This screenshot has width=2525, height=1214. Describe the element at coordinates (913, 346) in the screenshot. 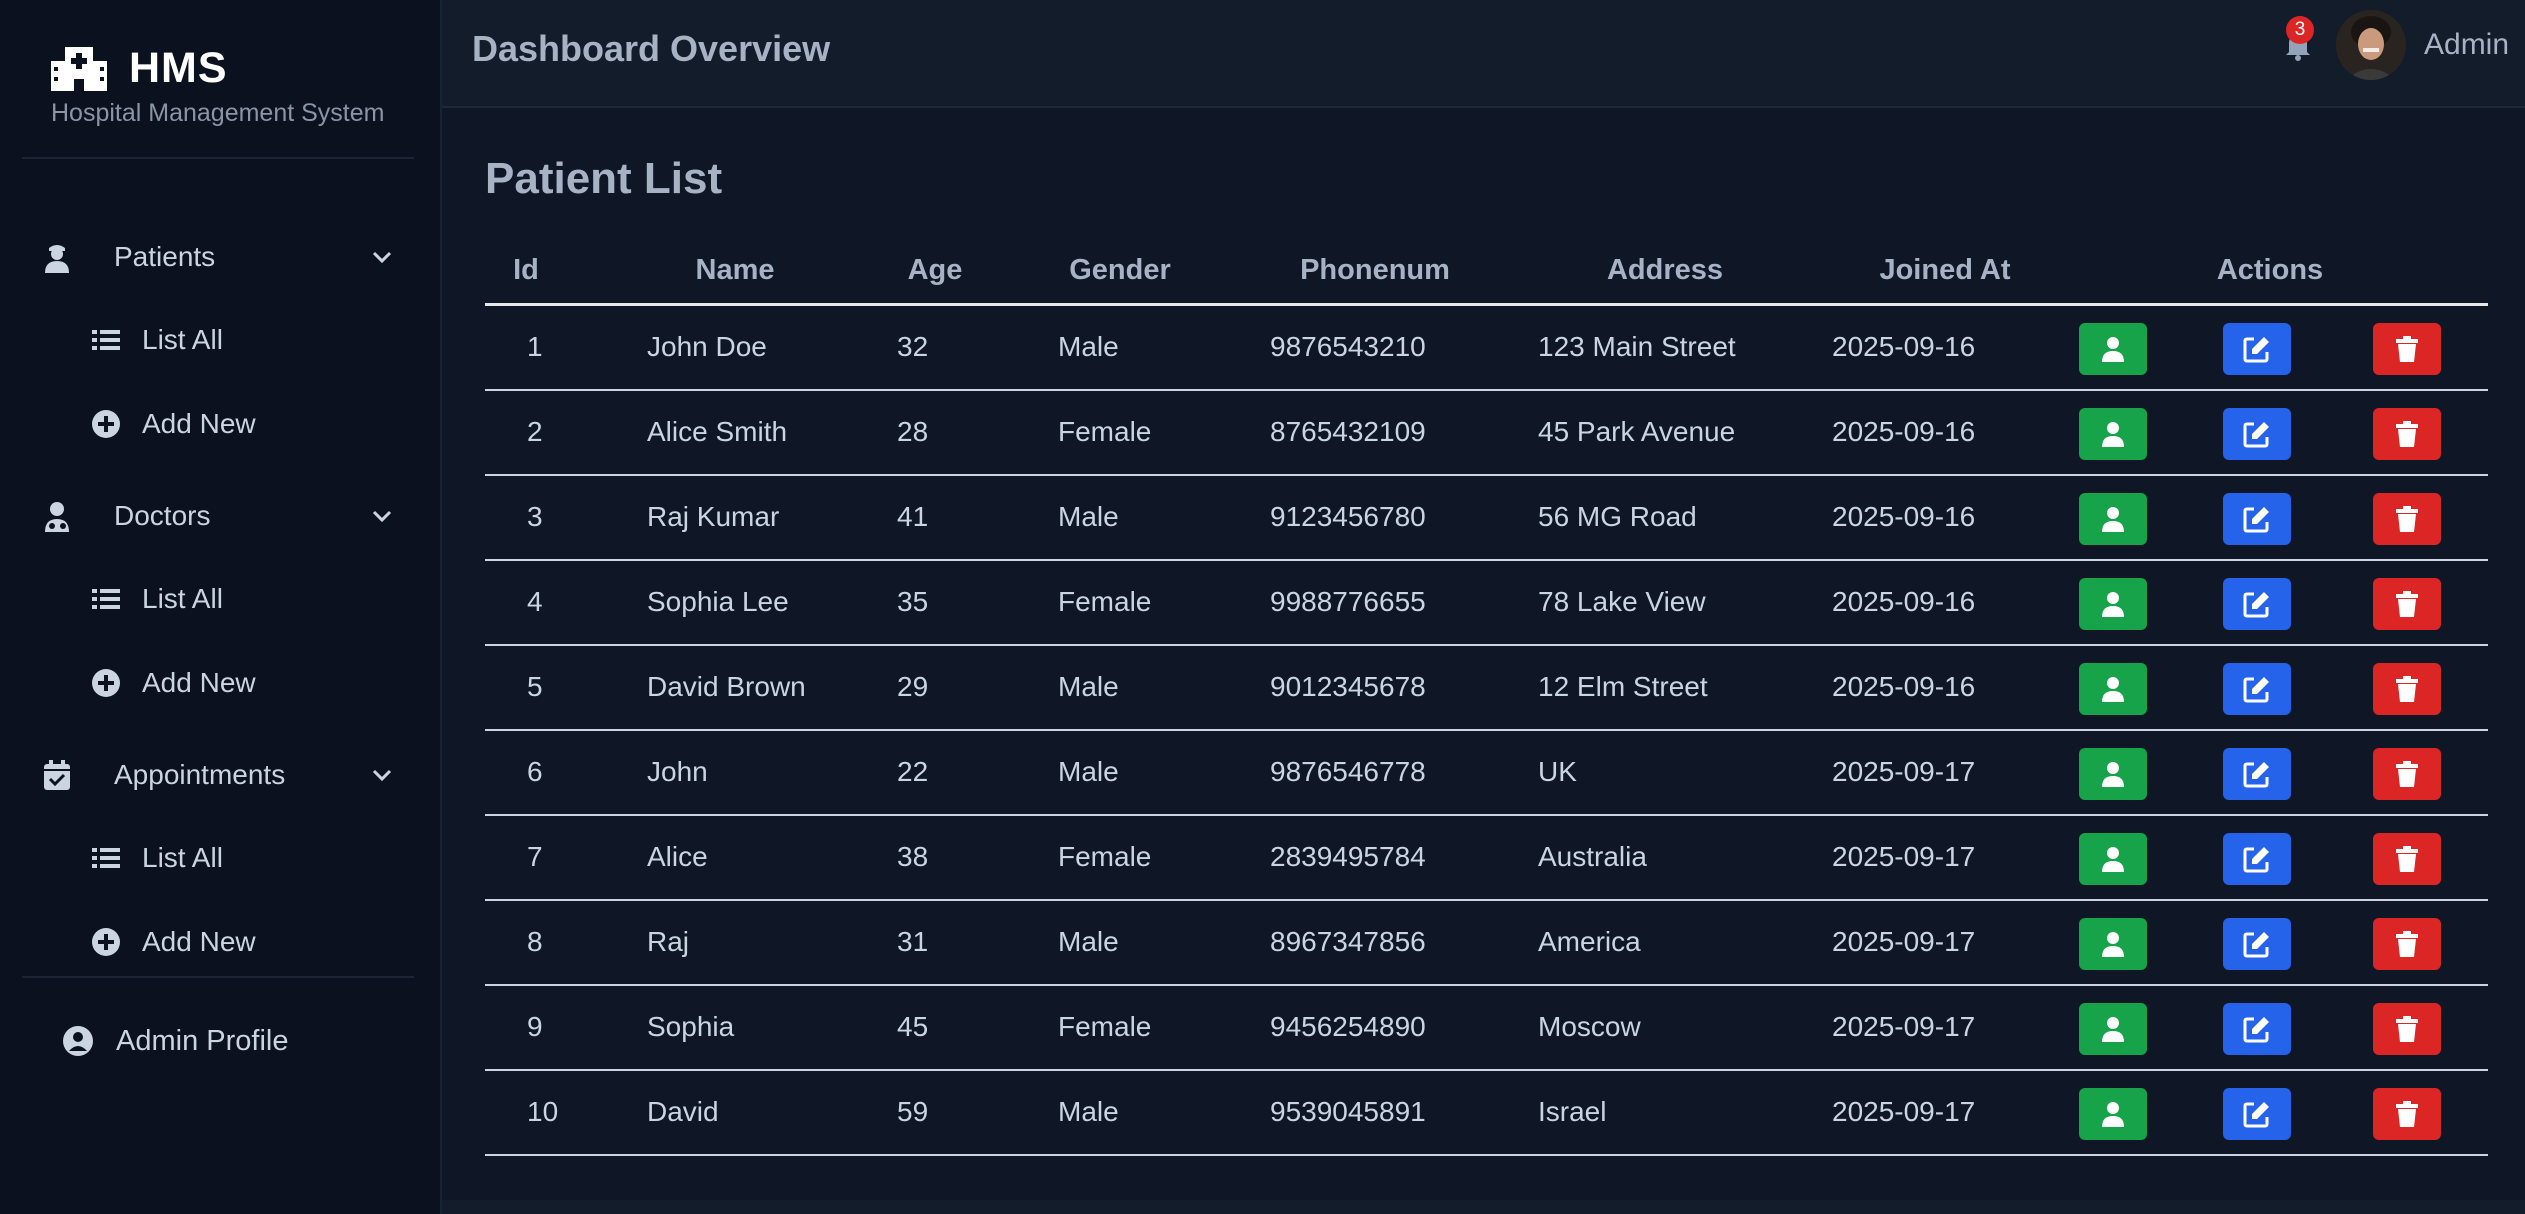

I see `cell-age: 32` at that location.